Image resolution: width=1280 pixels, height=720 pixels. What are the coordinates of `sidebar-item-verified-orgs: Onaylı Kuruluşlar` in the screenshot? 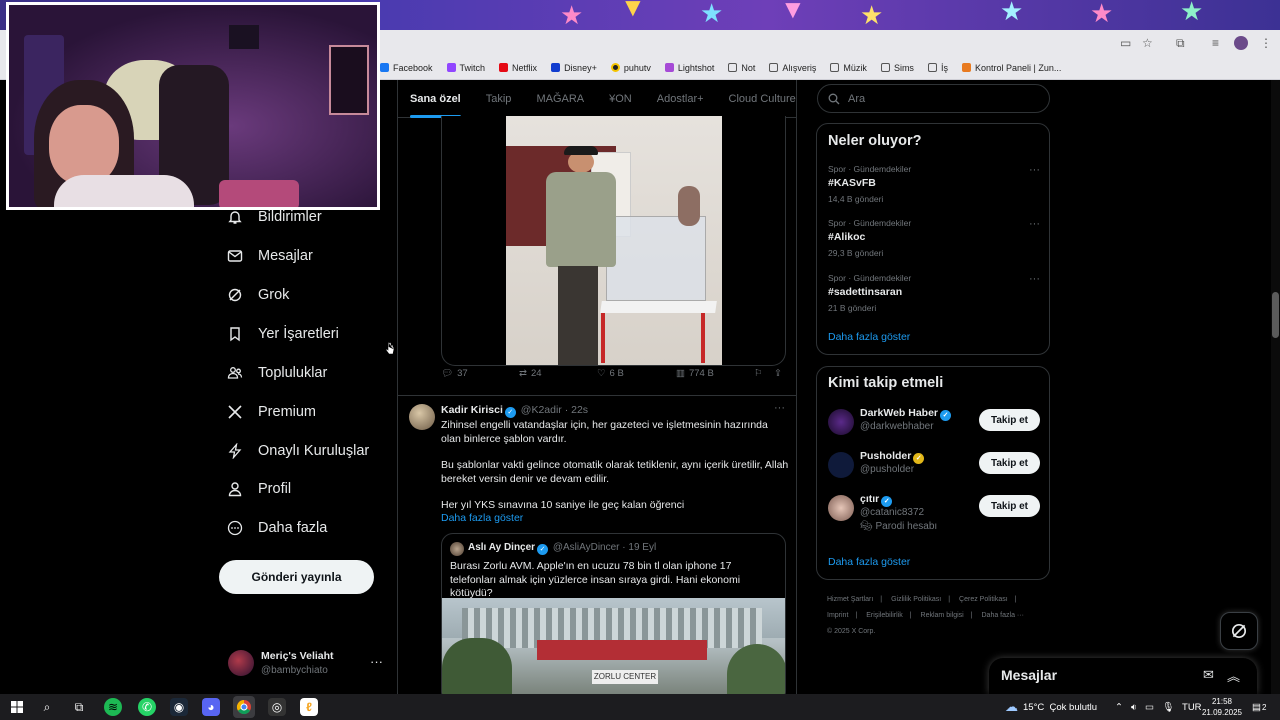 It's located at (297, 451).